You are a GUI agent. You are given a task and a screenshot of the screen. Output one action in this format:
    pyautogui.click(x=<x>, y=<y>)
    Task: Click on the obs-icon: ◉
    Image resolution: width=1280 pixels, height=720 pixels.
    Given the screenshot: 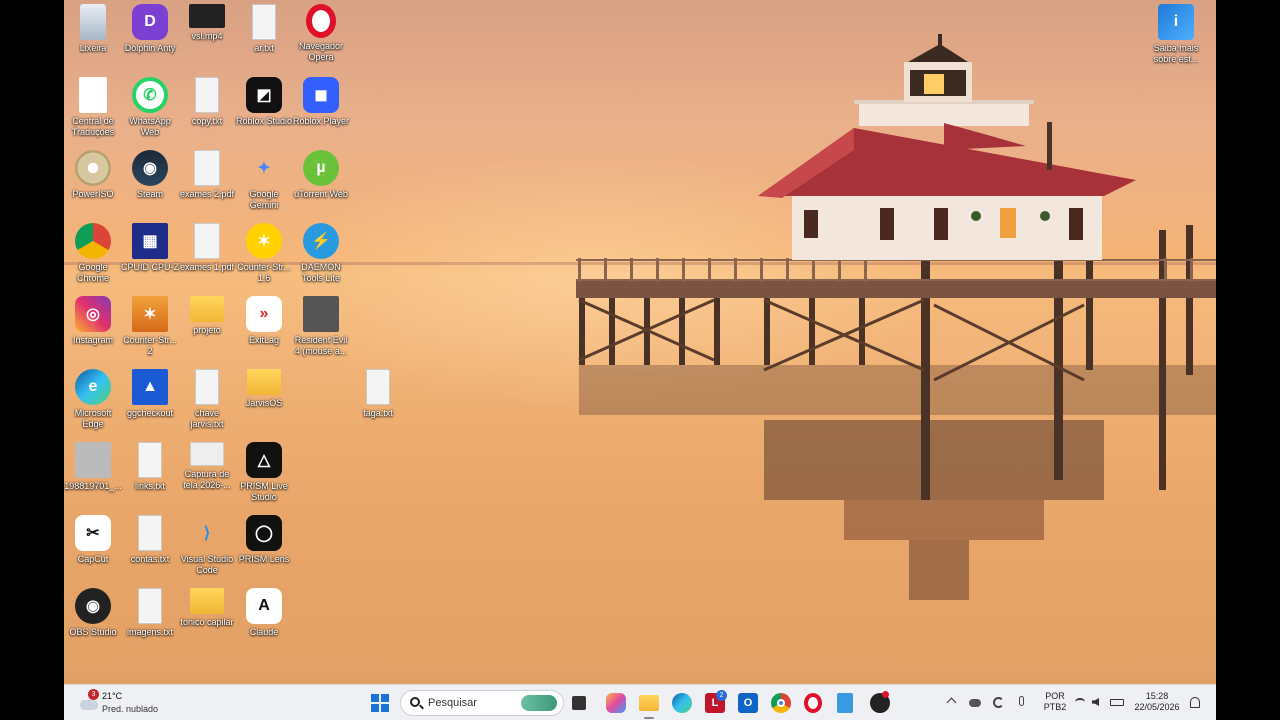 What is the action you would take?
    pyautogui.click(x=93, y=606)
    